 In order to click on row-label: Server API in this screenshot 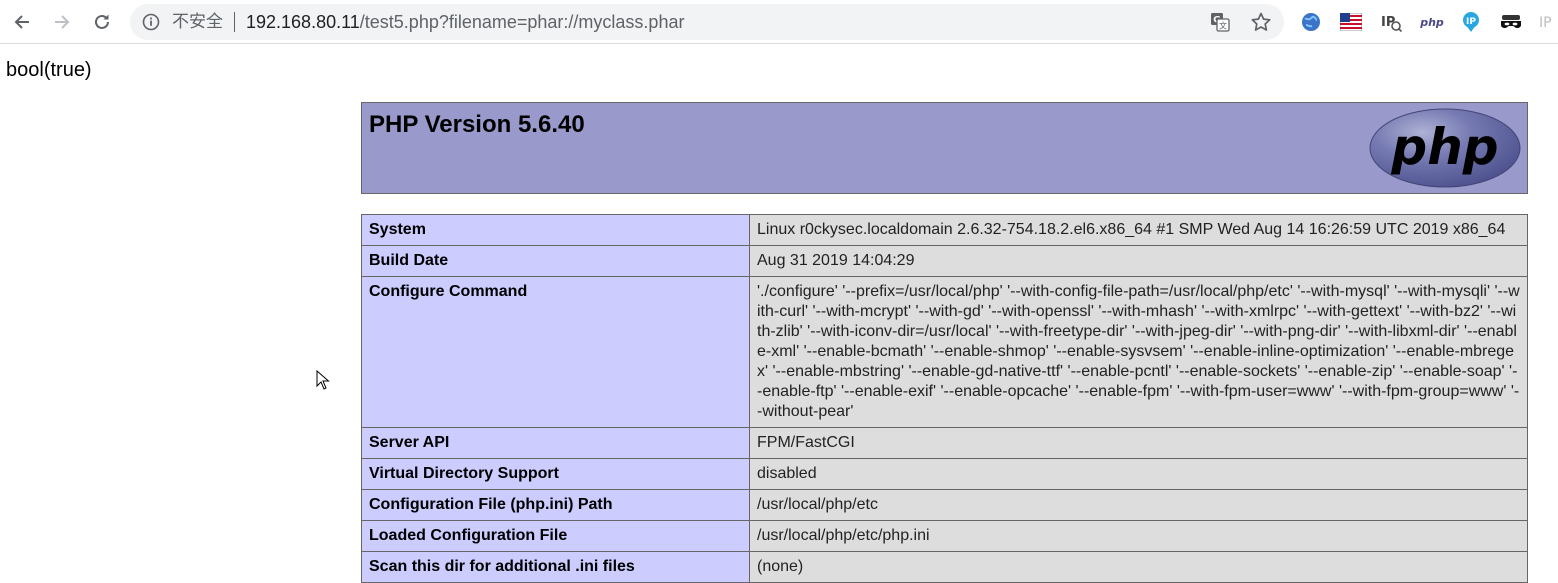, I will do `click(555, 443)`.